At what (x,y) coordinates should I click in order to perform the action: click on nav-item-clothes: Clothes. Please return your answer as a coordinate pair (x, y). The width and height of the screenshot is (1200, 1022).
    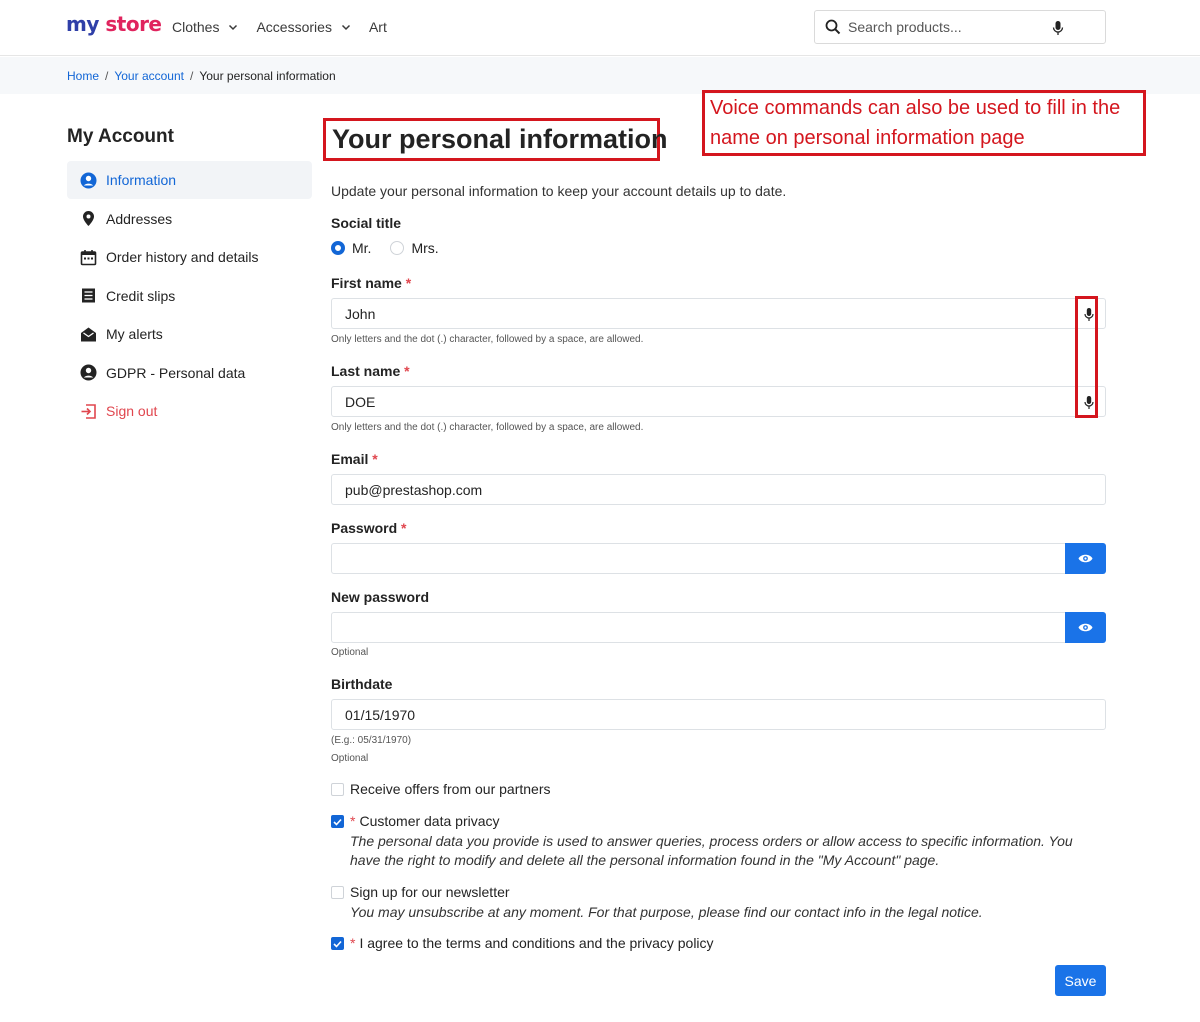
    Looking at the image, I should click on (205, 27).